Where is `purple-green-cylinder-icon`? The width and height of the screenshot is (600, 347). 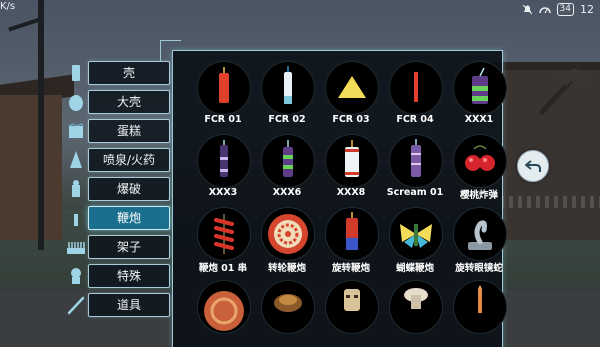 purple-green-cylinder-icon is located at coordinates (480, 85).